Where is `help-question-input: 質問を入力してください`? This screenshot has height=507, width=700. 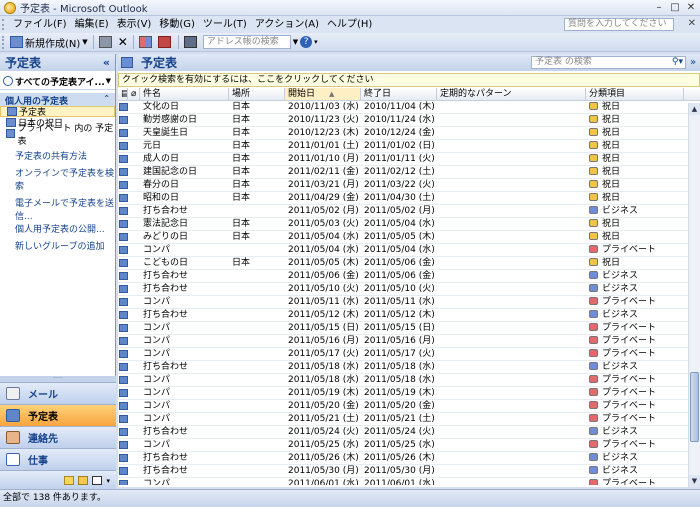 help-question-input: 質問を入力してください is located at coordinates (619, 24).